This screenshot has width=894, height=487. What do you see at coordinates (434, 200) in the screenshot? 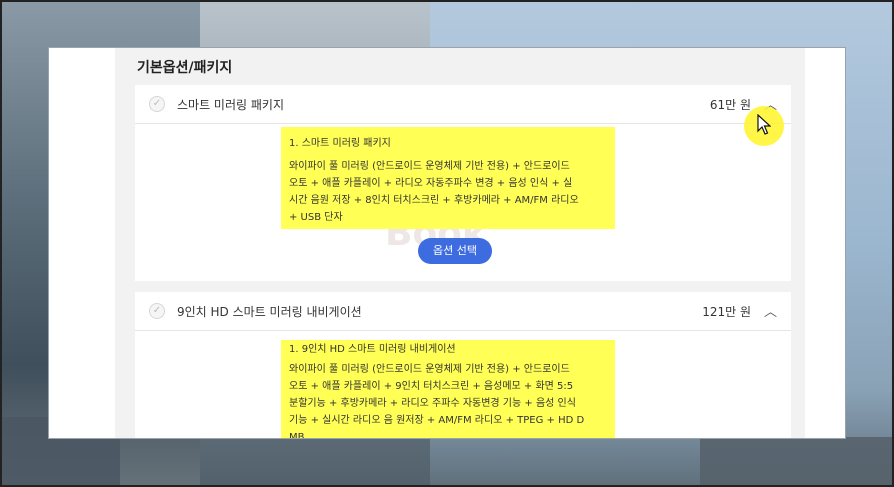
I see `detail-line: 시간 음원 저장 + 8인치 터치스크린 + 후방카메라 + AM/FM 라디오` at bounding box center [434, 200].